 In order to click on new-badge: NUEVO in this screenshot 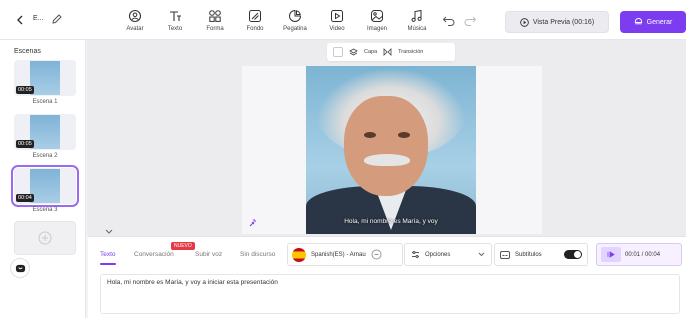, I will do `click(183, 246)`.